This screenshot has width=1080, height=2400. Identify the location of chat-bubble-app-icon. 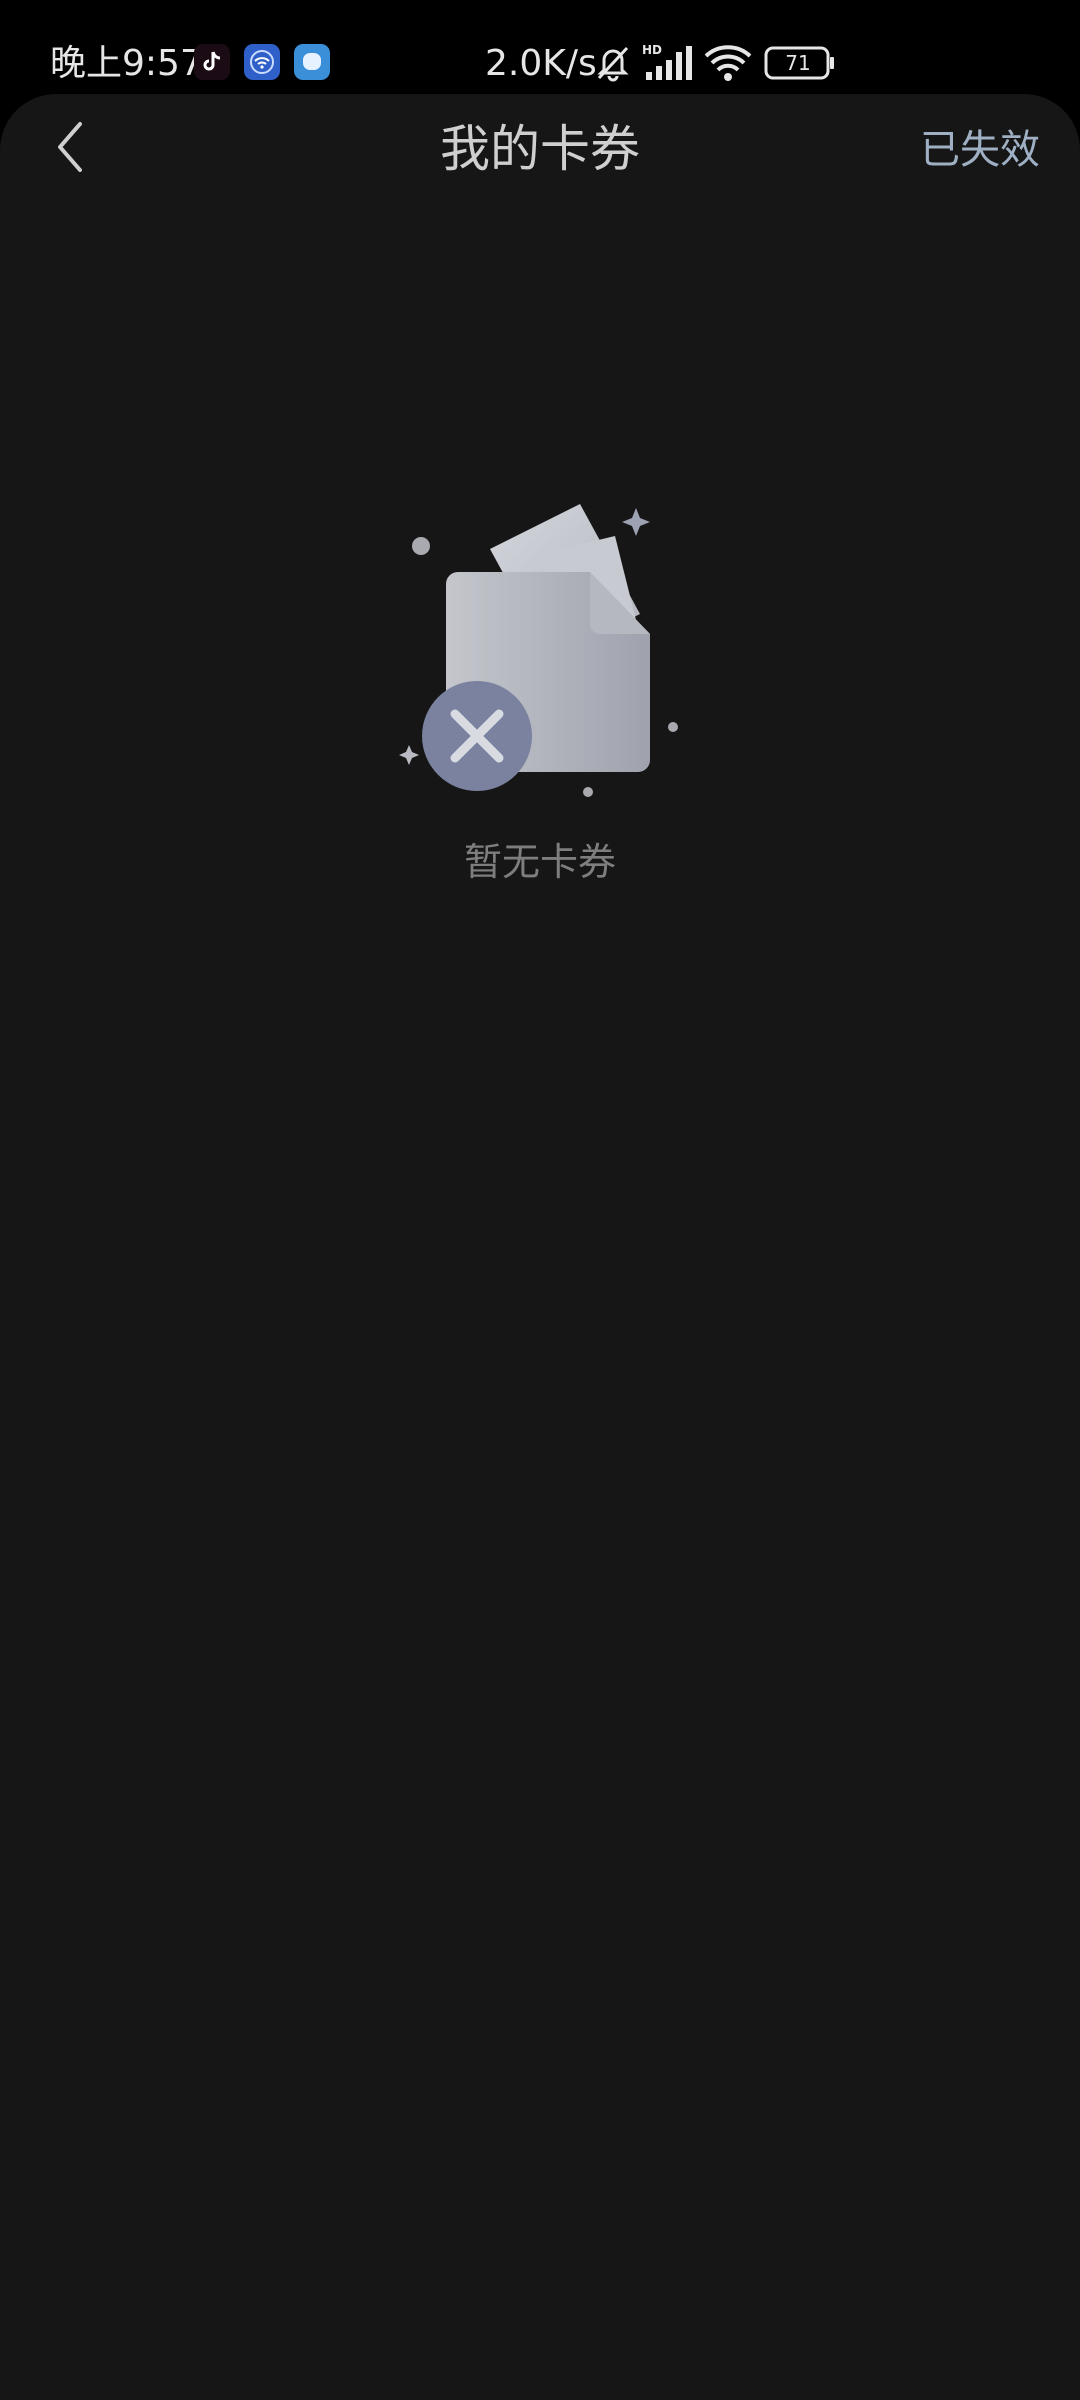
(312, 62).